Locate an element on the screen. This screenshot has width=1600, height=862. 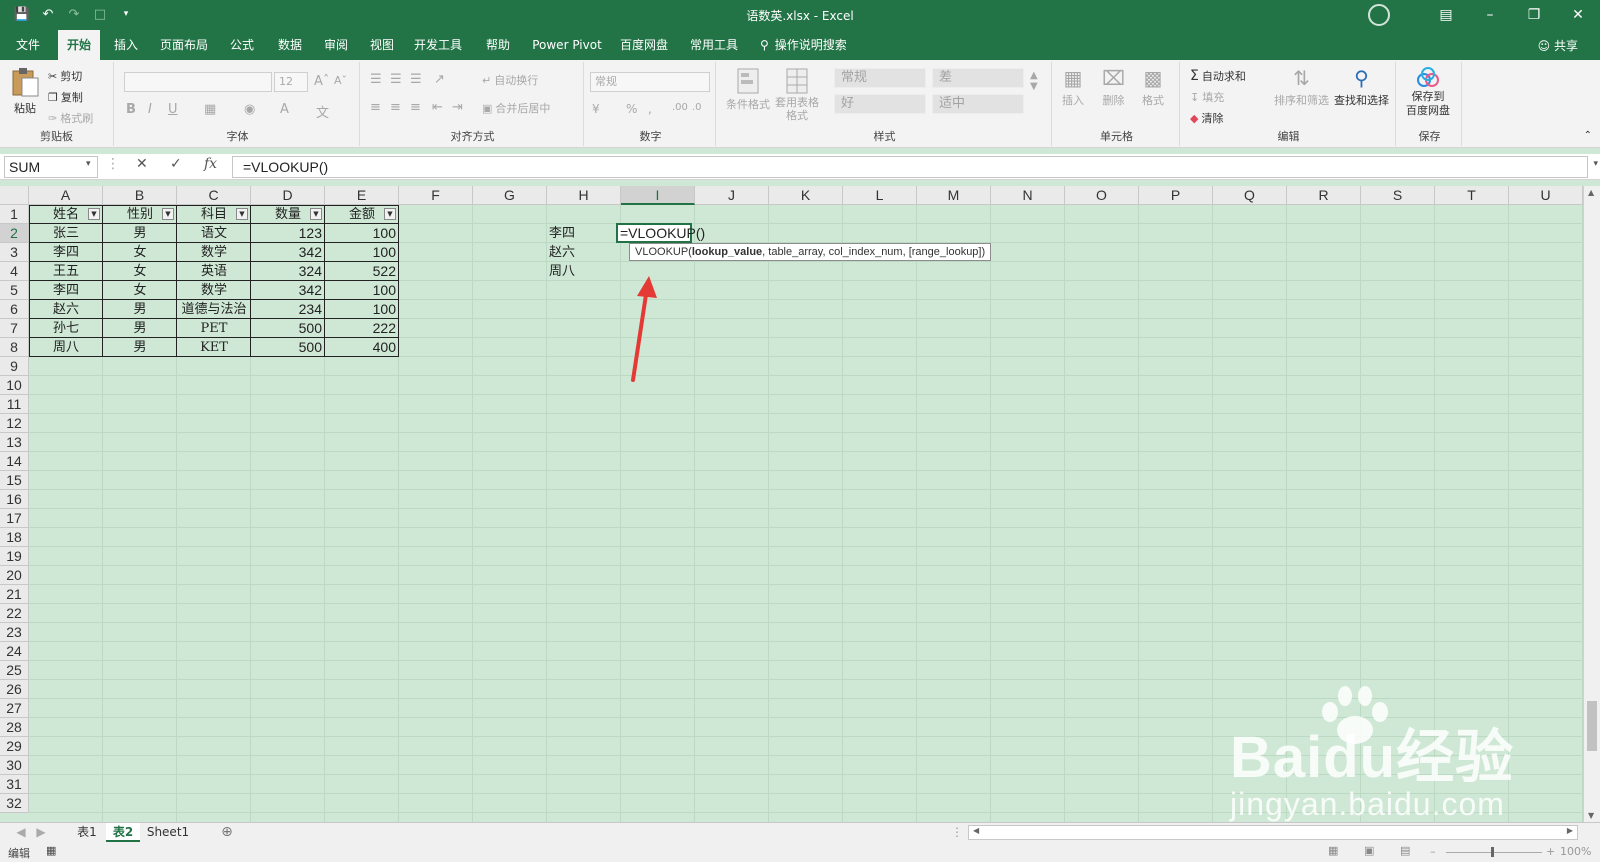
column-header-M: M is located at coordinates (954, 195).